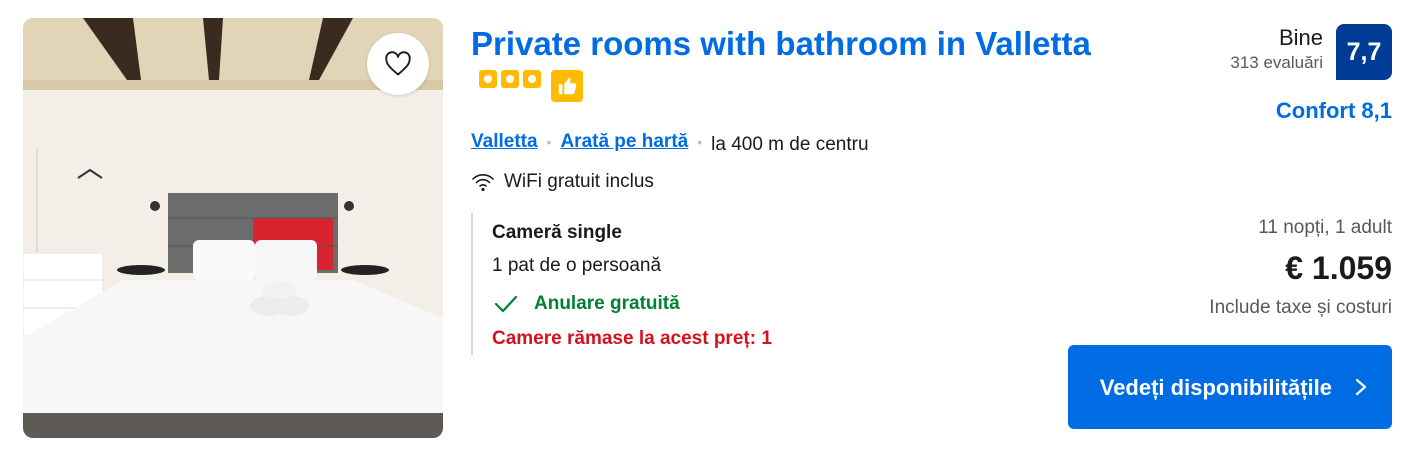 Image resolution: width=1426 pixels, height=463 pixels. Describe the element at coordinates (781, 43) in the screenshot. I see `property-title-link: Private rooms with bathroom in Valletta` at that location.